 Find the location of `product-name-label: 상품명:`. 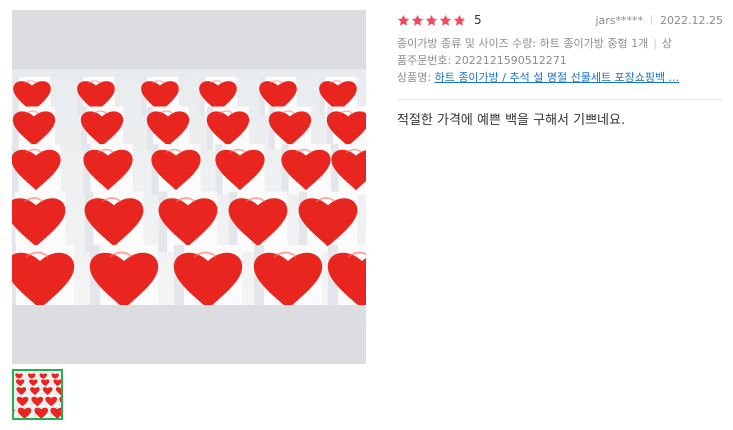

product-name-label: 상품명: is located at coordinates (414, 77).